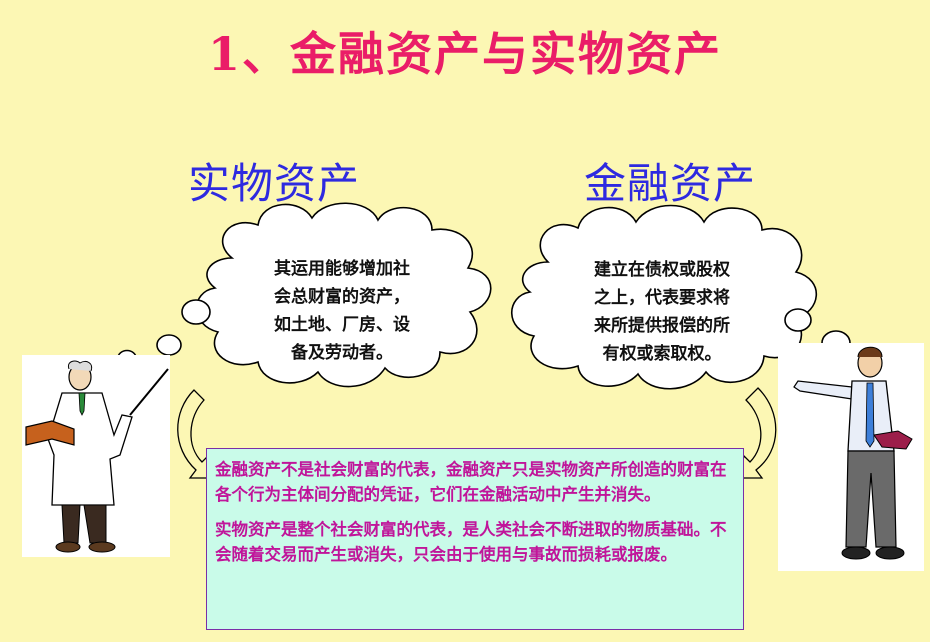 The height and width of the screenshot is (642, 930). Describe the element at coordinates (96, 456) in the screenshot. I see `professor-pointing-icon` at that location.